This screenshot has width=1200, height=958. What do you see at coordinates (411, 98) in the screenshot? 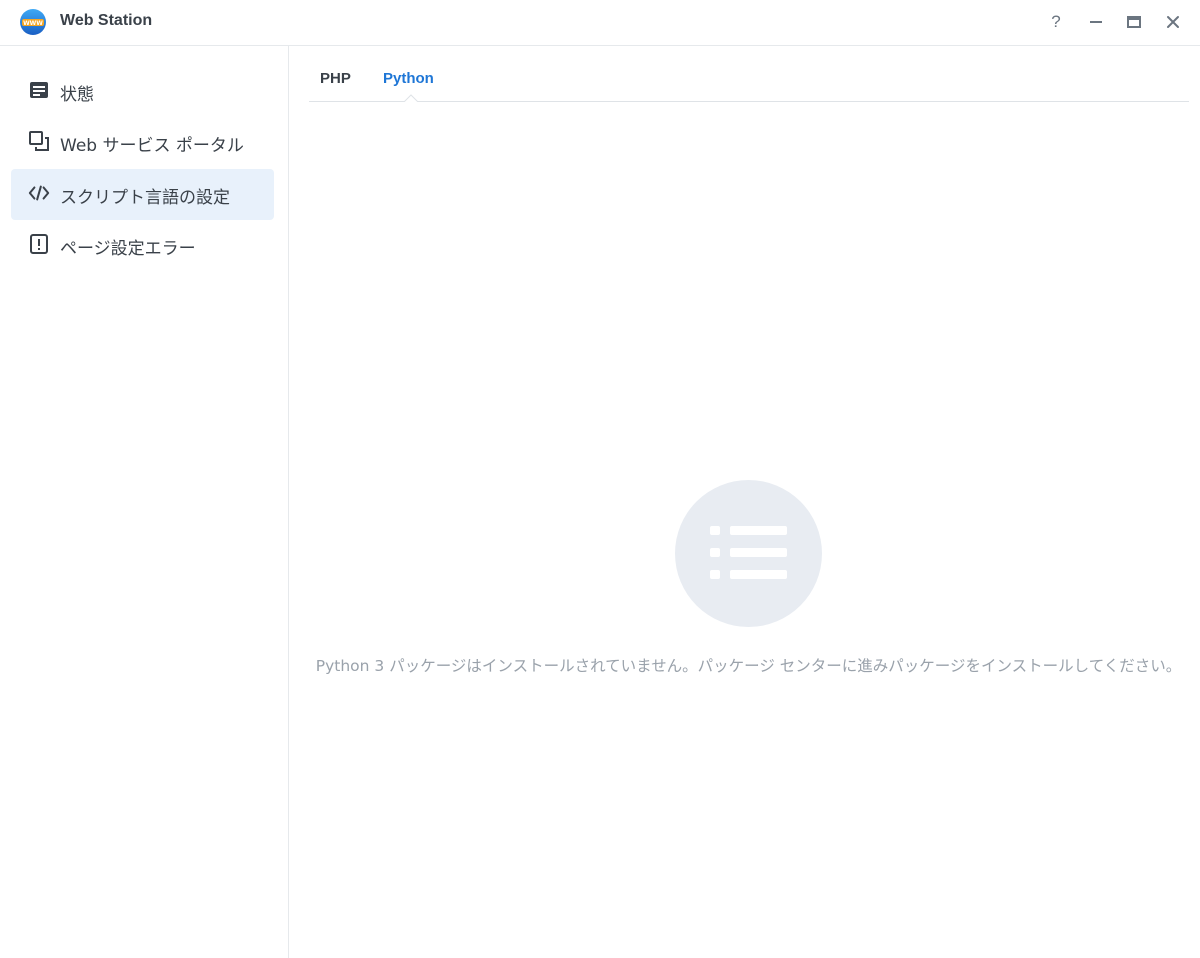
I see `active-tab-caret-icon` at bounding box center [411, 98].